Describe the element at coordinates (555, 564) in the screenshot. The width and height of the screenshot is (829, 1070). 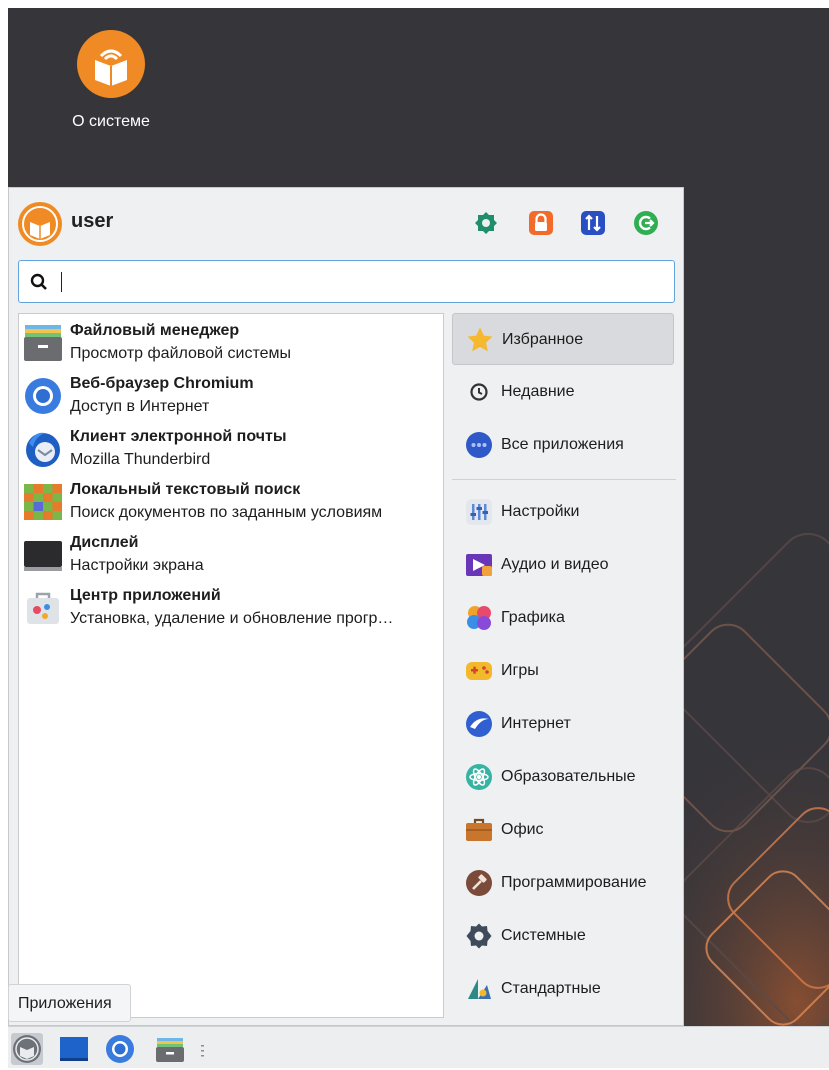
I see `category-label: Аудио и видео` at that location.